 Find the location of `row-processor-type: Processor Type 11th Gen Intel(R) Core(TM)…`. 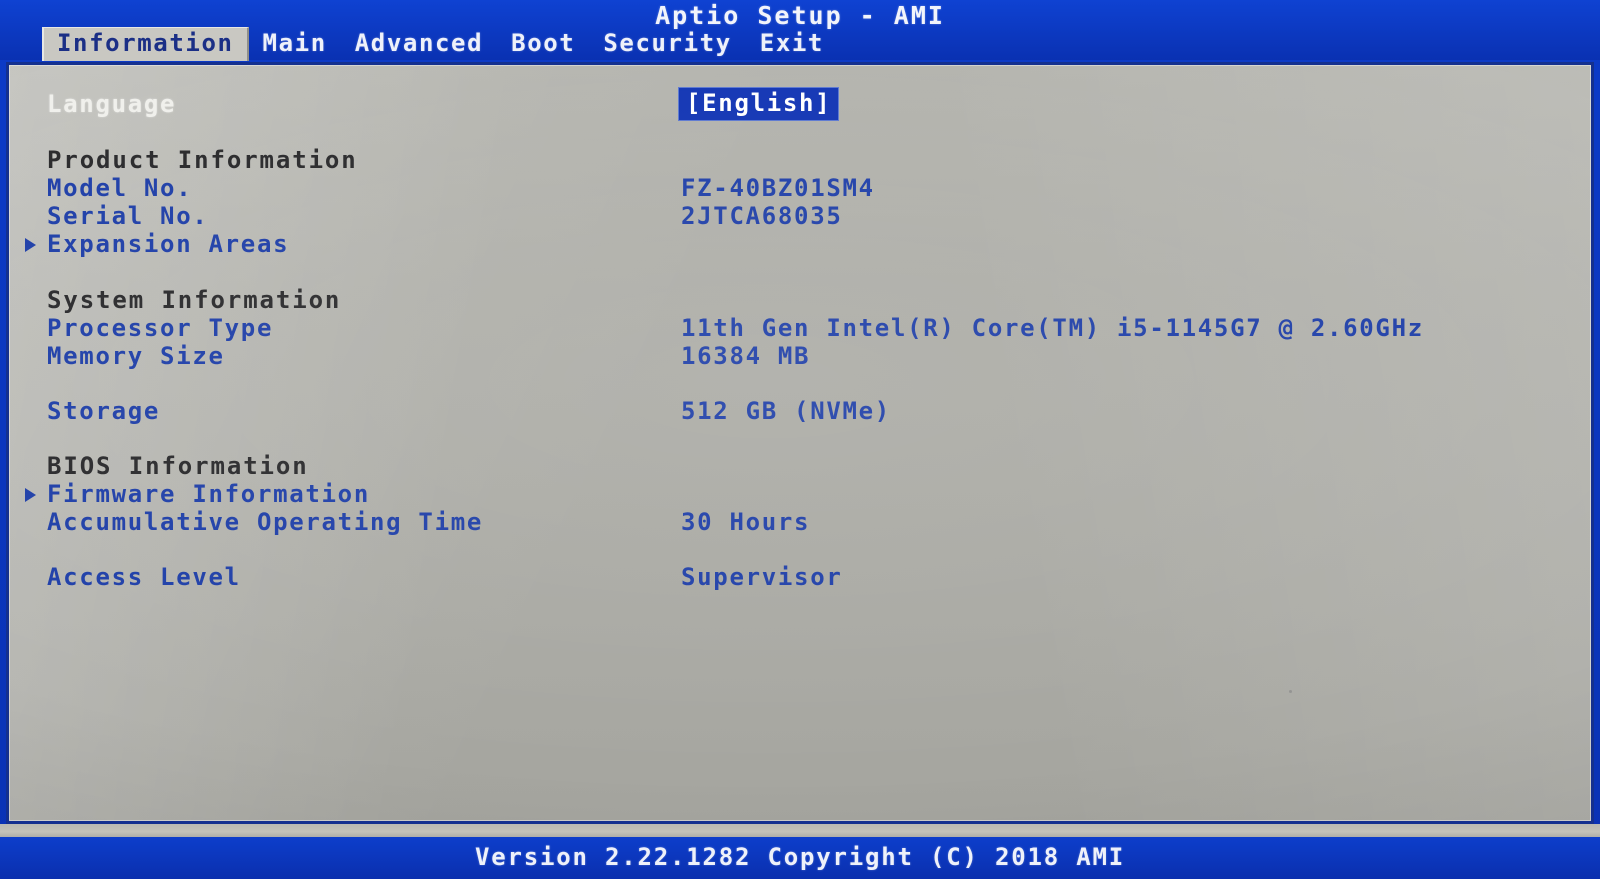

row-processor-type: Processor Type 11th Gen Intel(R) Core(TM)… is located at coordinates (800, 328).